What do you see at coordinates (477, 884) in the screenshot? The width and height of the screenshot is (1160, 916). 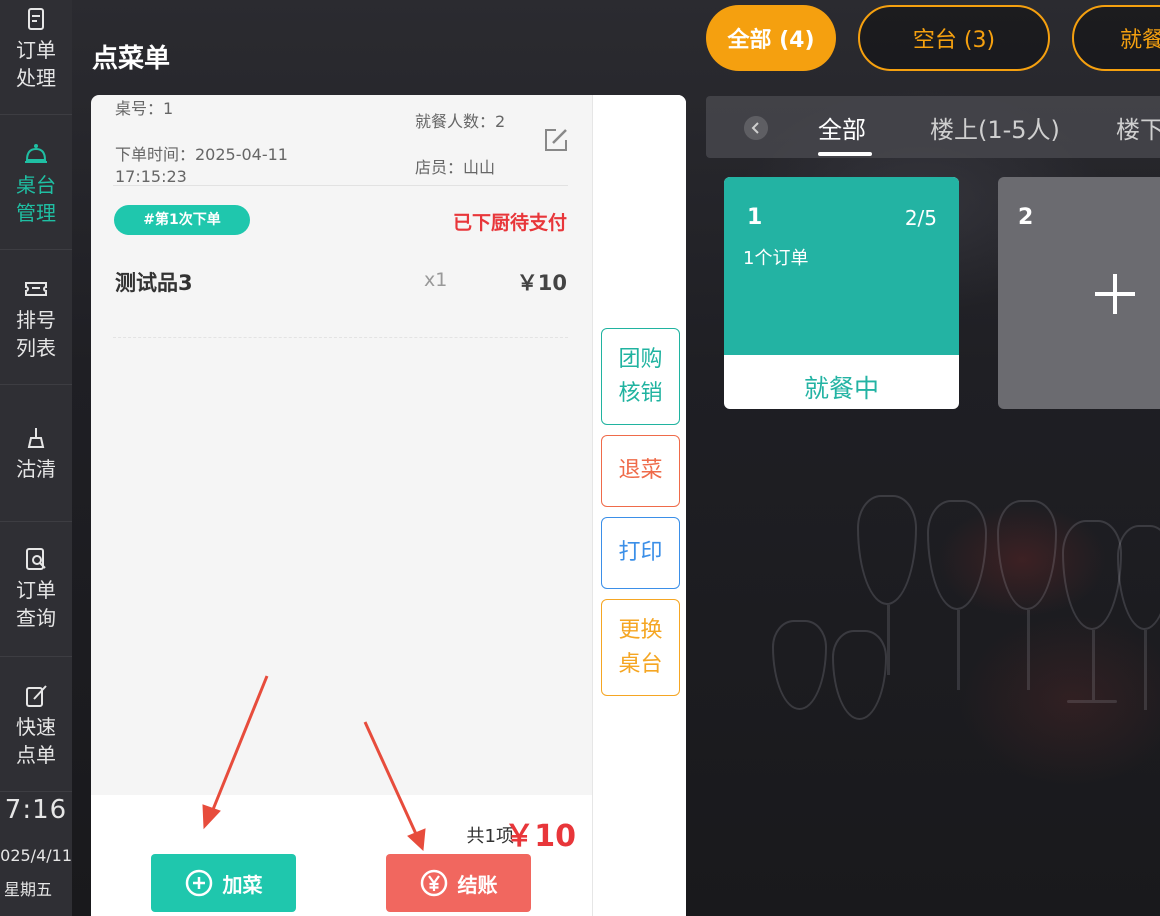 I see `checkout-label: 结账` at bounding box center [477, 884].